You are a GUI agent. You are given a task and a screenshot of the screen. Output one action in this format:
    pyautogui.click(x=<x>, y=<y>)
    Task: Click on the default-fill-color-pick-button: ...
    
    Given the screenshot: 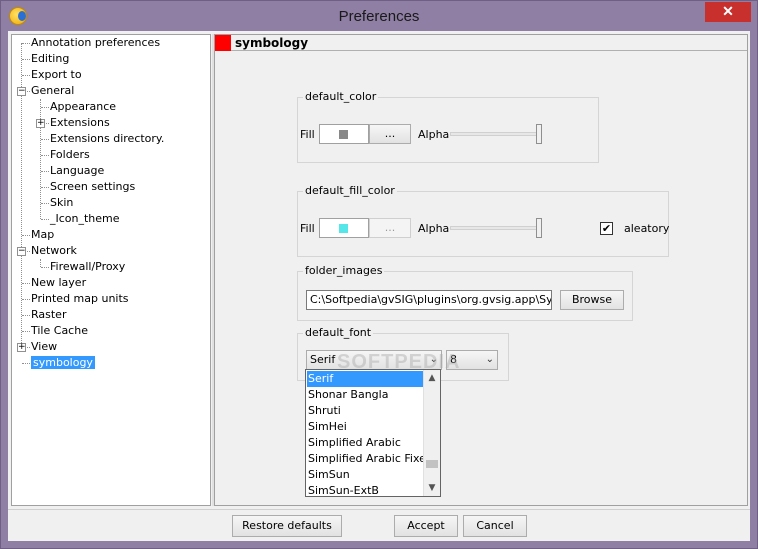 What is the action you would take?
    pyautogui.click(x=390, y=228)
    